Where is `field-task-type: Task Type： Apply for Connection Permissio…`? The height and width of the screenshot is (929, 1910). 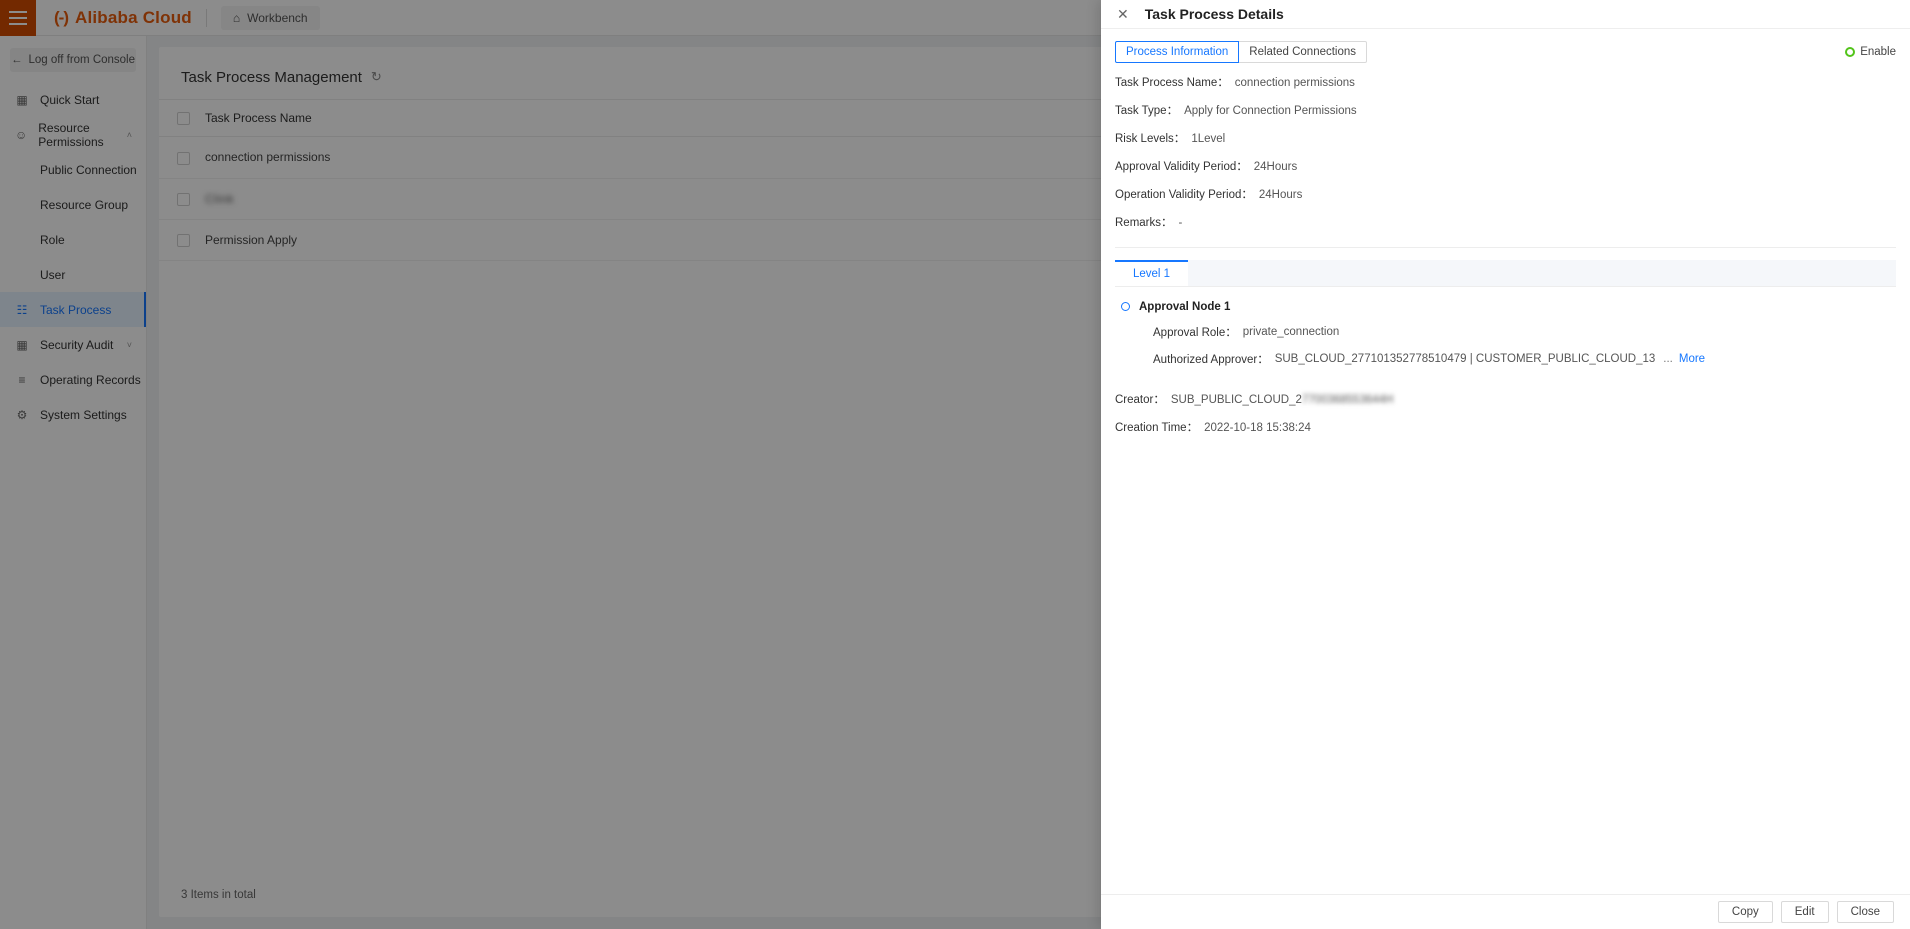 field-task-type: Task Type： Apply for Connection Permissio… is located at coordinates (1505, 111).